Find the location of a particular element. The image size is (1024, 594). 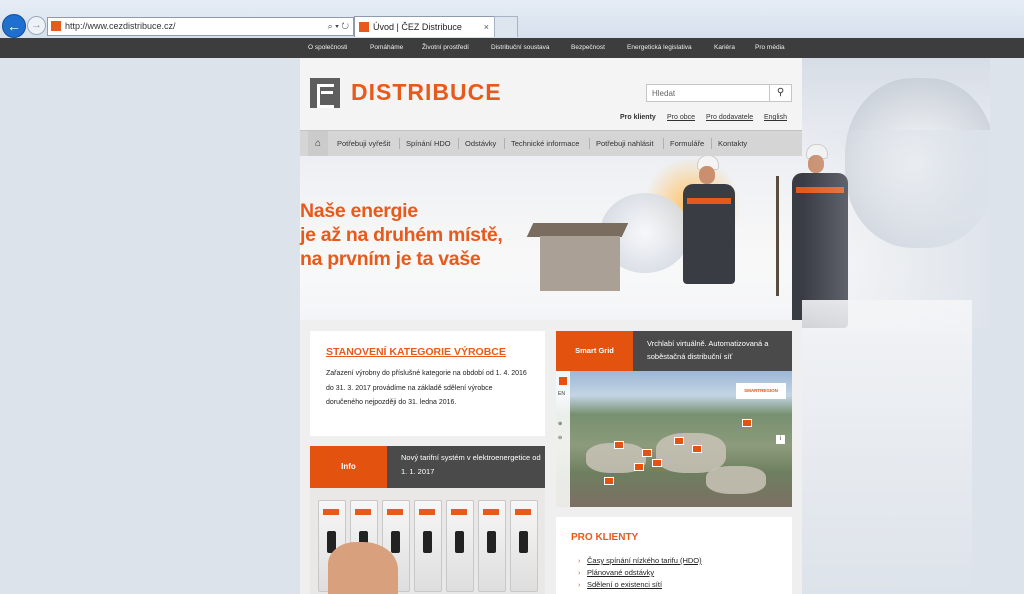

audience-pro-obce: Pro obce is located at coordinates (681, 117).